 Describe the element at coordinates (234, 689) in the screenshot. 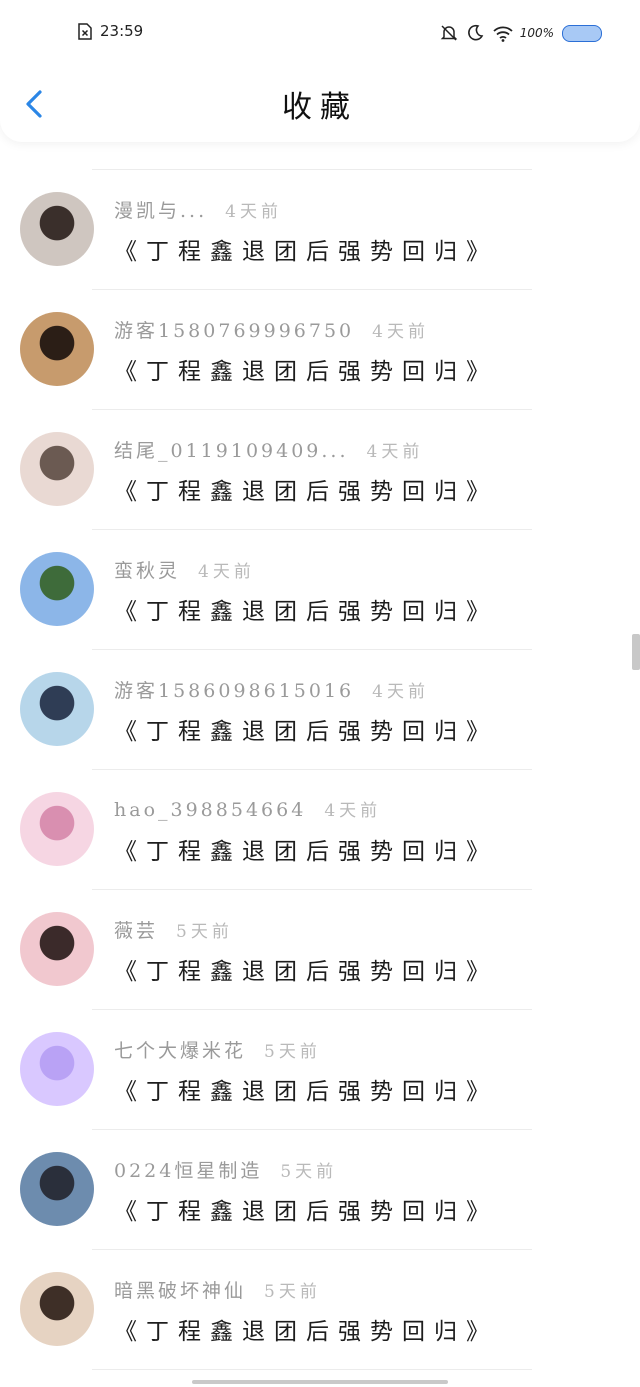

I see `username: 游客1586098615016` at that location.